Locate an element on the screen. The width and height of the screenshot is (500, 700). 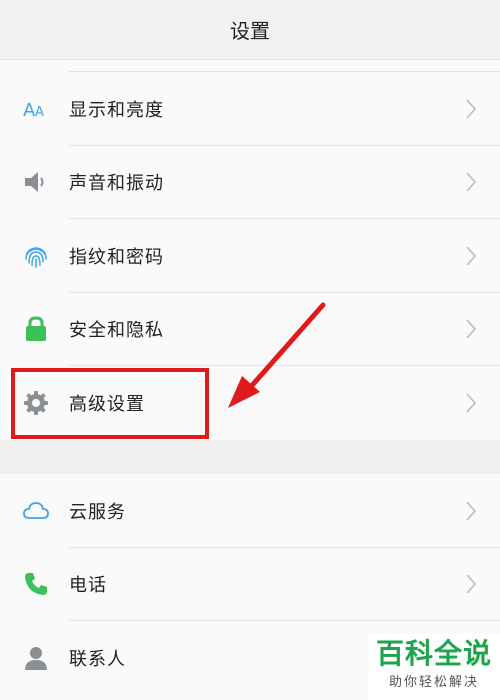
settings-item-label: 联系人 is located at coordinates (97, 659).